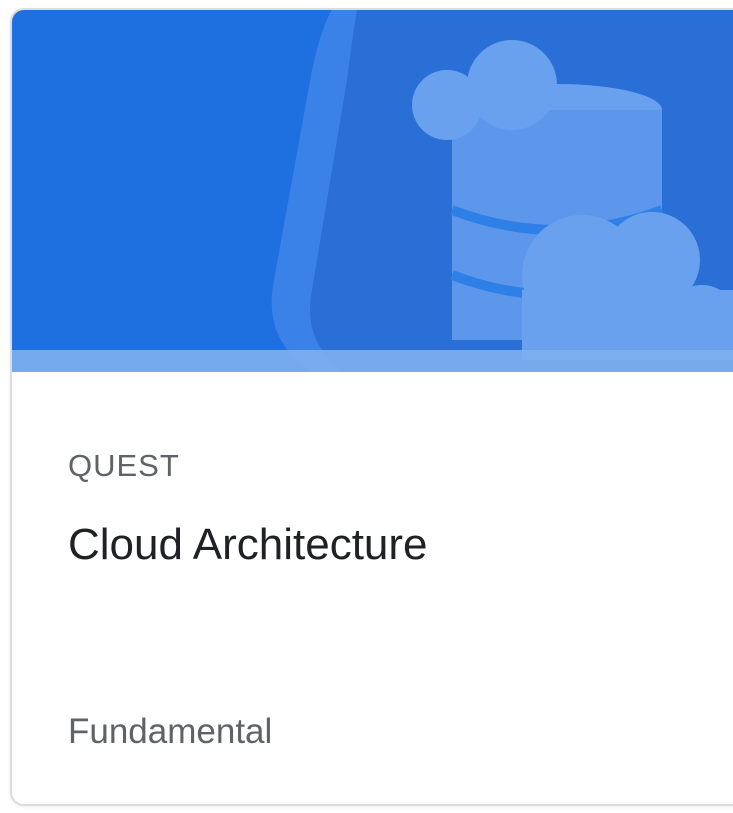  I want to click on banner-stripe, so click(372, 361).